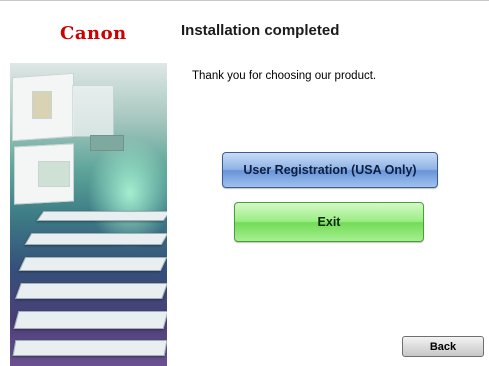 The width and height of the screenshot is (489, 366). What do you see at coordinates (284, 76) in the screenshot?
I see `thank-you-message: Thank you for choosing our product.` at bounding box center [284, 76].